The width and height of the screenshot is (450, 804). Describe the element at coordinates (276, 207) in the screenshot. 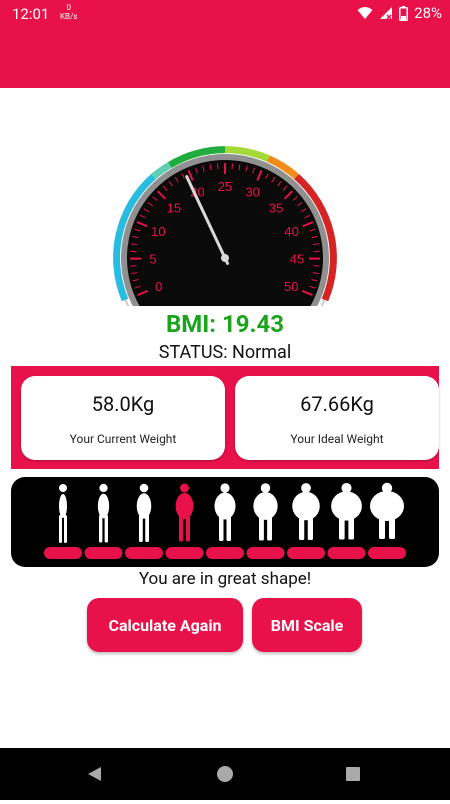

I see `gauge-tick-label: 35` at that location.